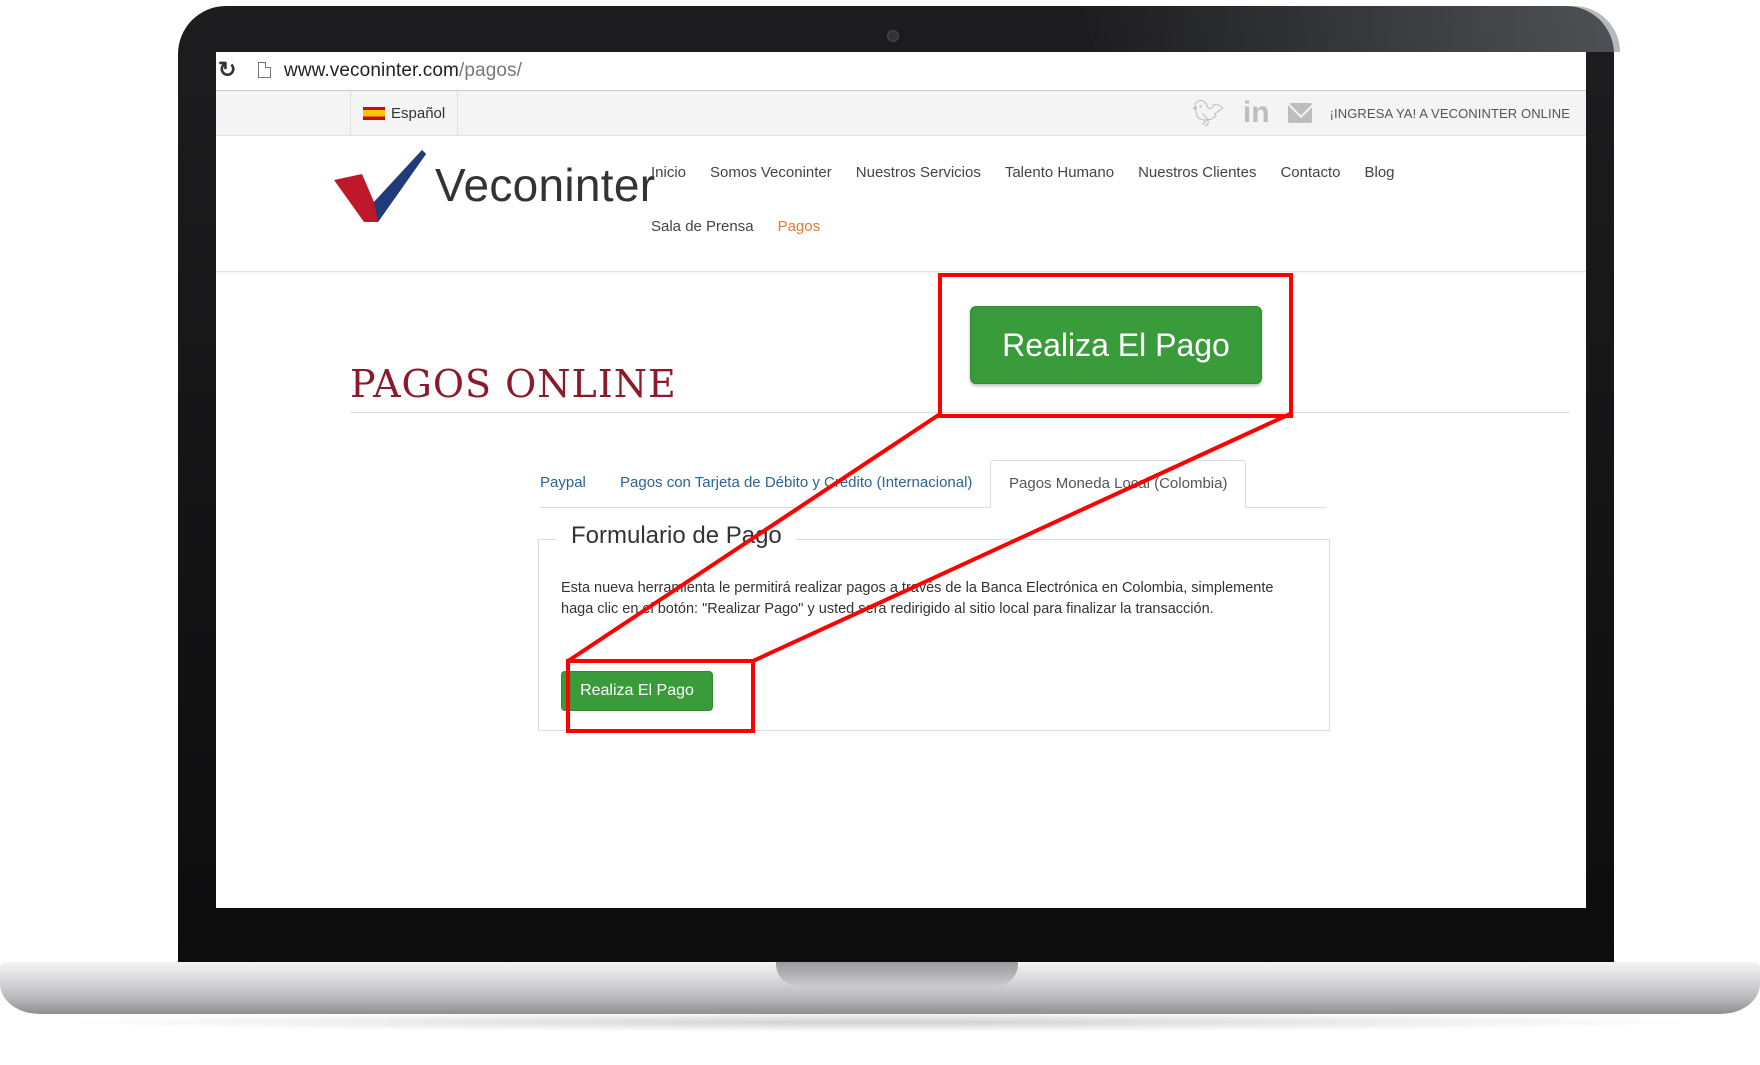 Image resolution: width=1760 pixels, height=1065 pixels. Describe the element at coordinates (893, 36) in the screenshot. I see `camera-icon` at that location.